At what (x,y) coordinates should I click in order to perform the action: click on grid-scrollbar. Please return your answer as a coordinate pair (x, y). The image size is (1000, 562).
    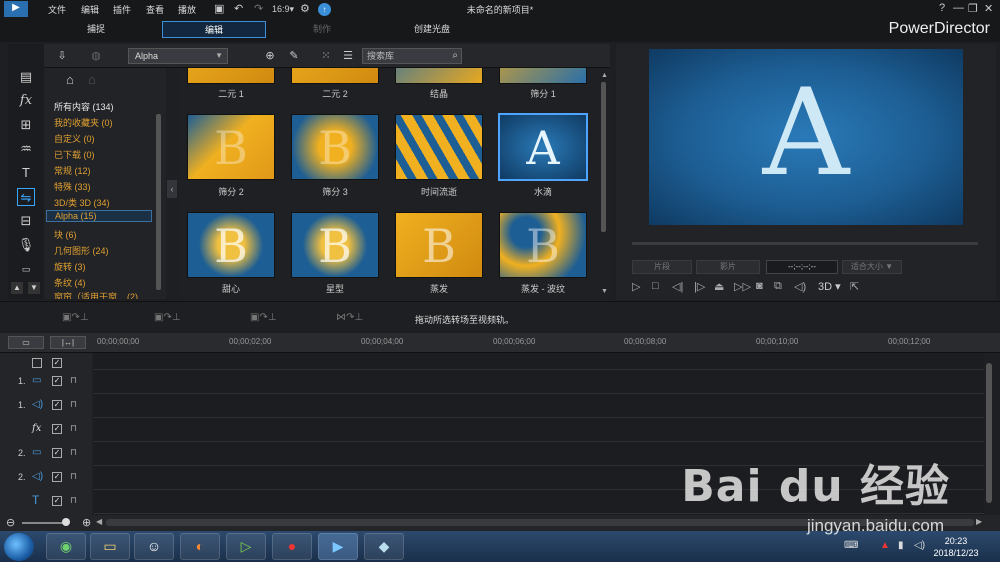
    Looking at the image, I should click on (603, 157).